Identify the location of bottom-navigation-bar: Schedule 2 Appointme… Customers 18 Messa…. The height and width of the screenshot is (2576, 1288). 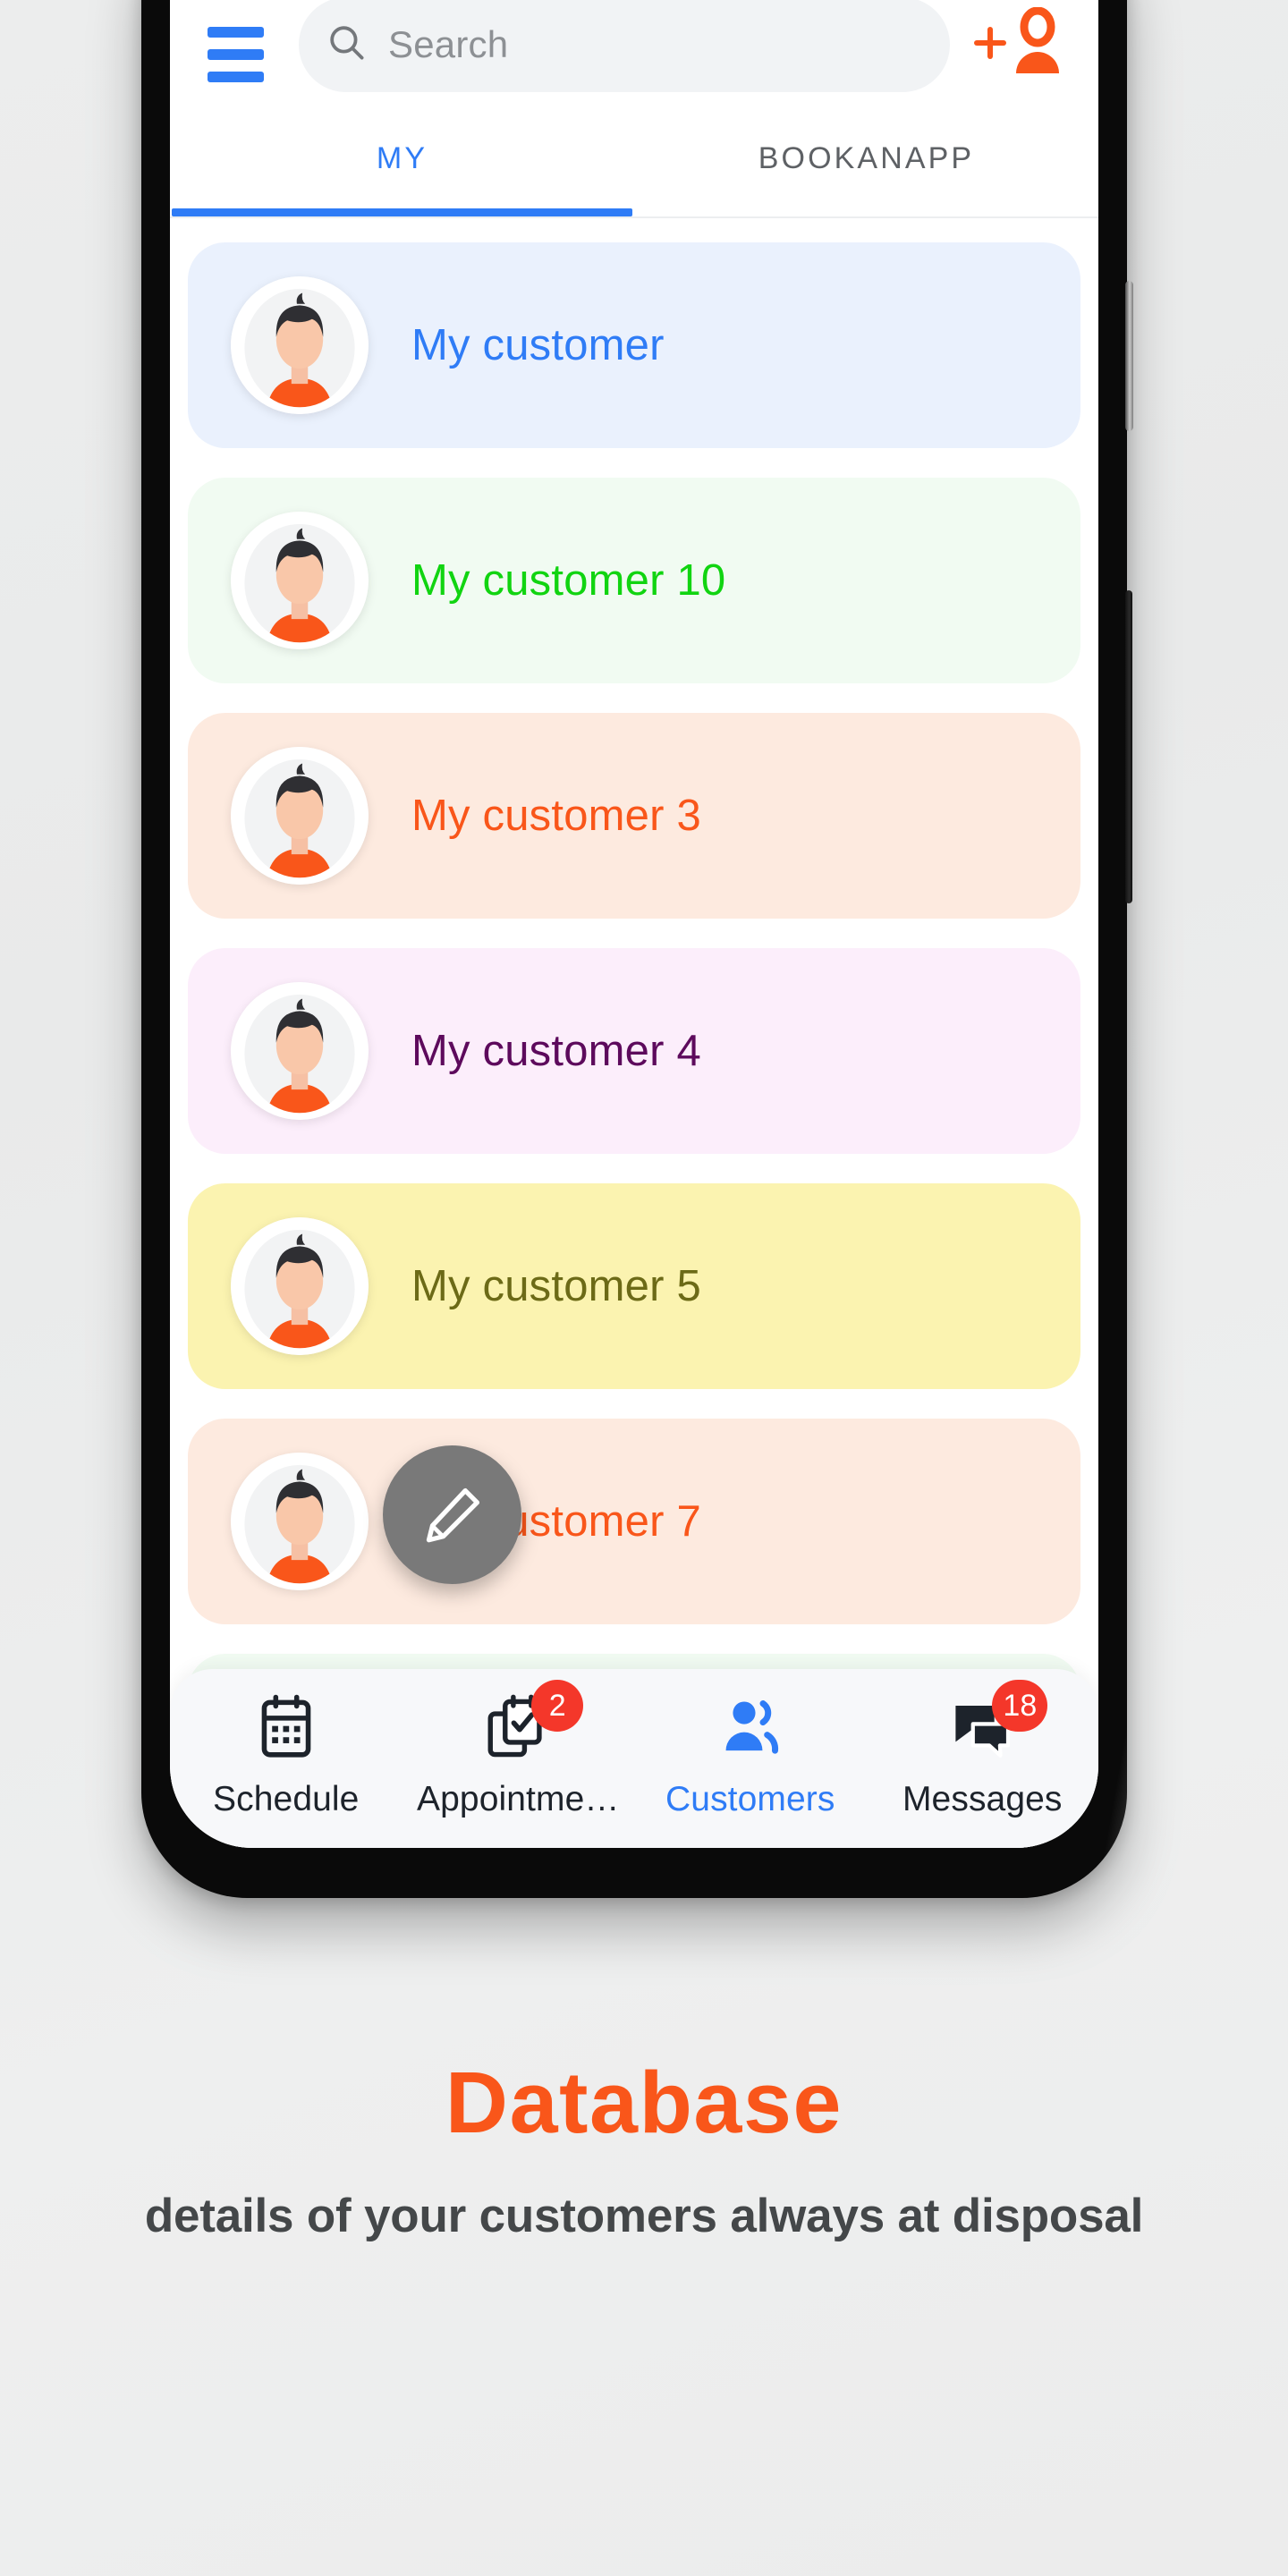
(634, 1758).